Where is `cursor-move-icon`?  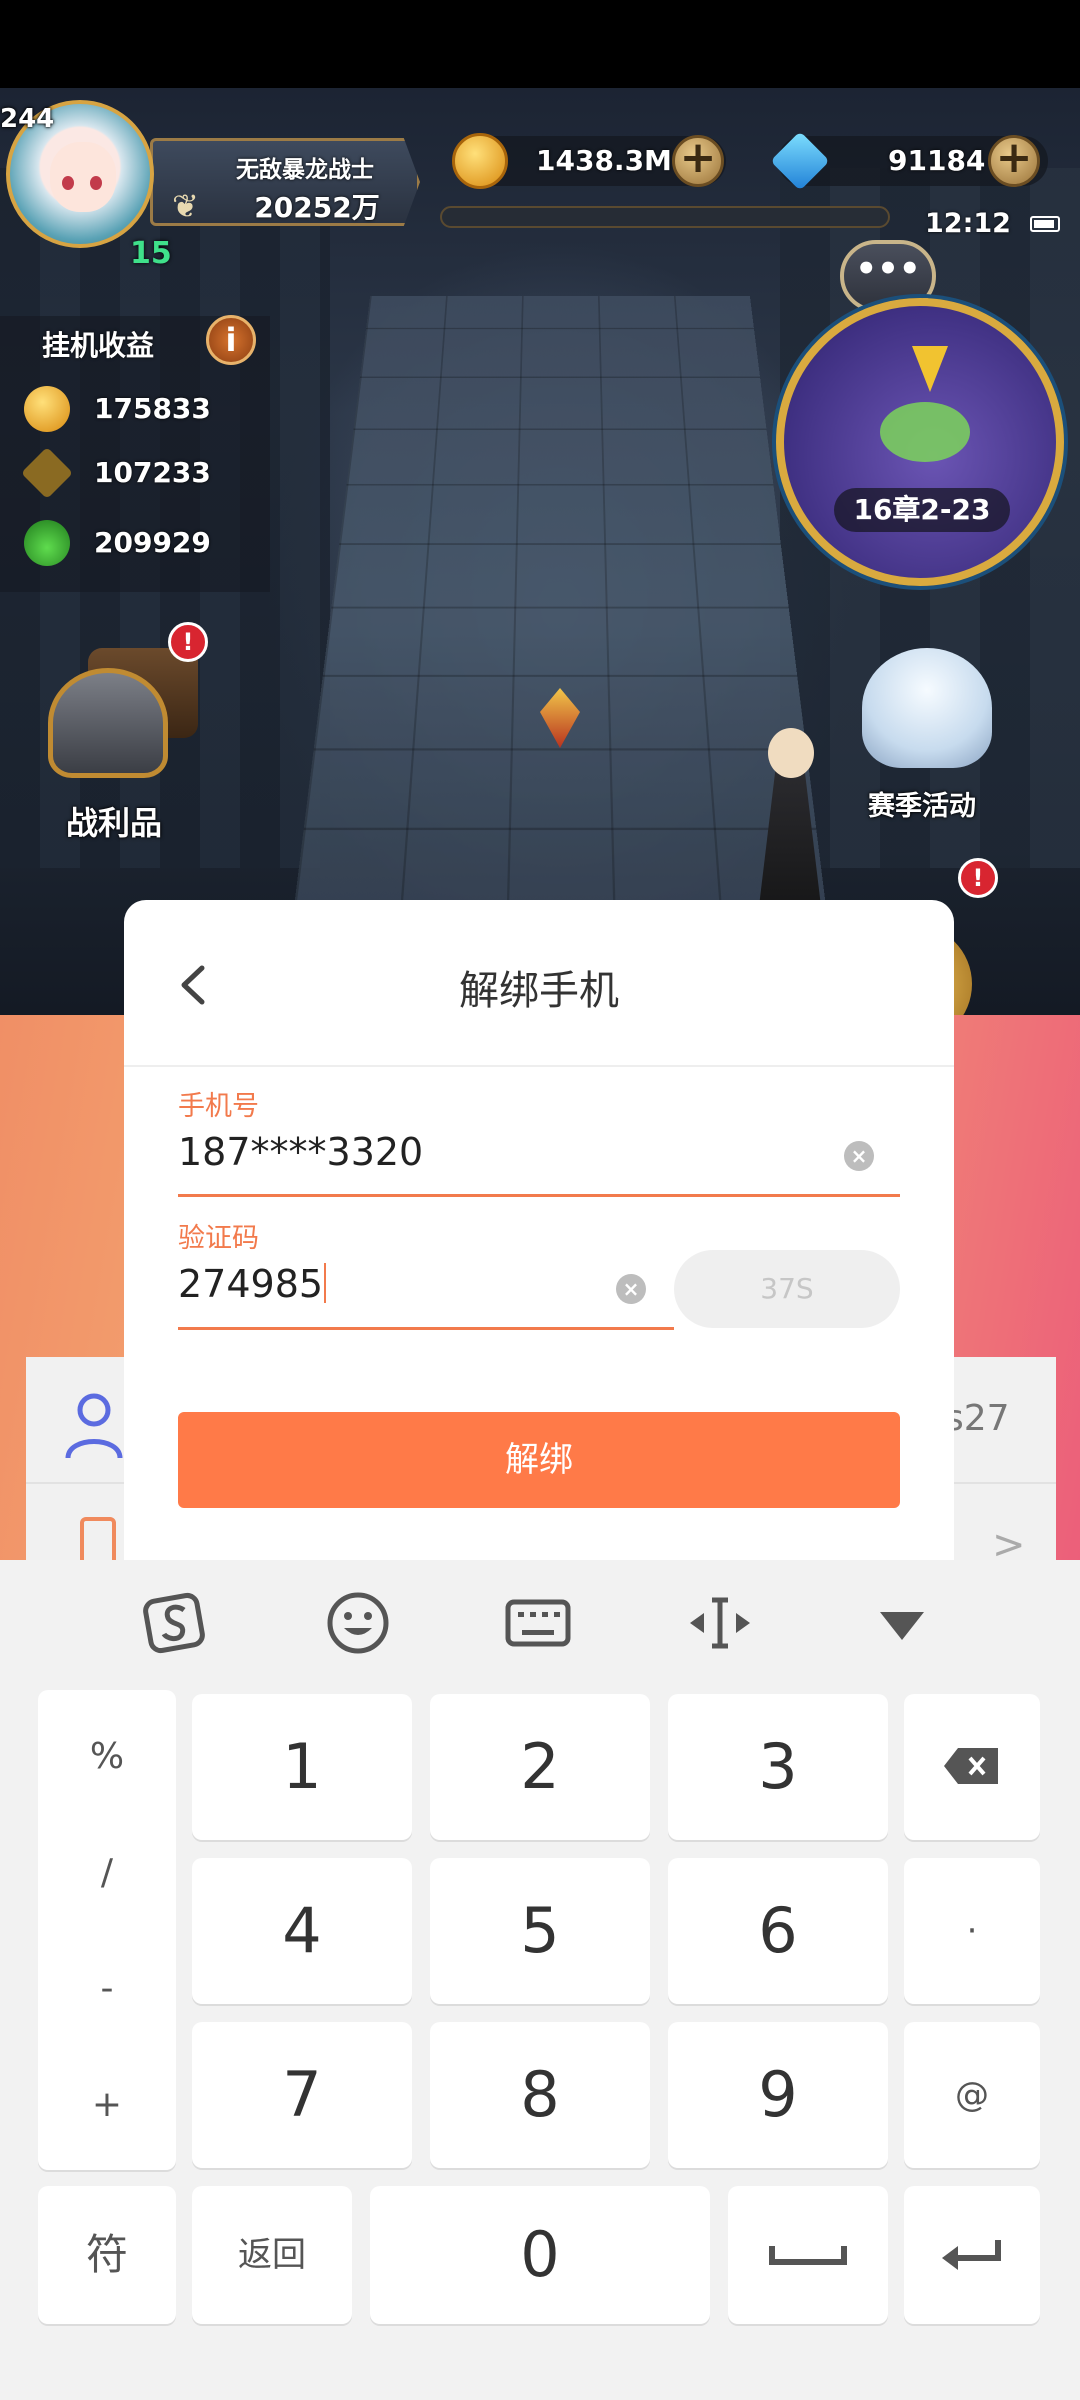
cursor-move-icon is located at coordinates (720, 1623).